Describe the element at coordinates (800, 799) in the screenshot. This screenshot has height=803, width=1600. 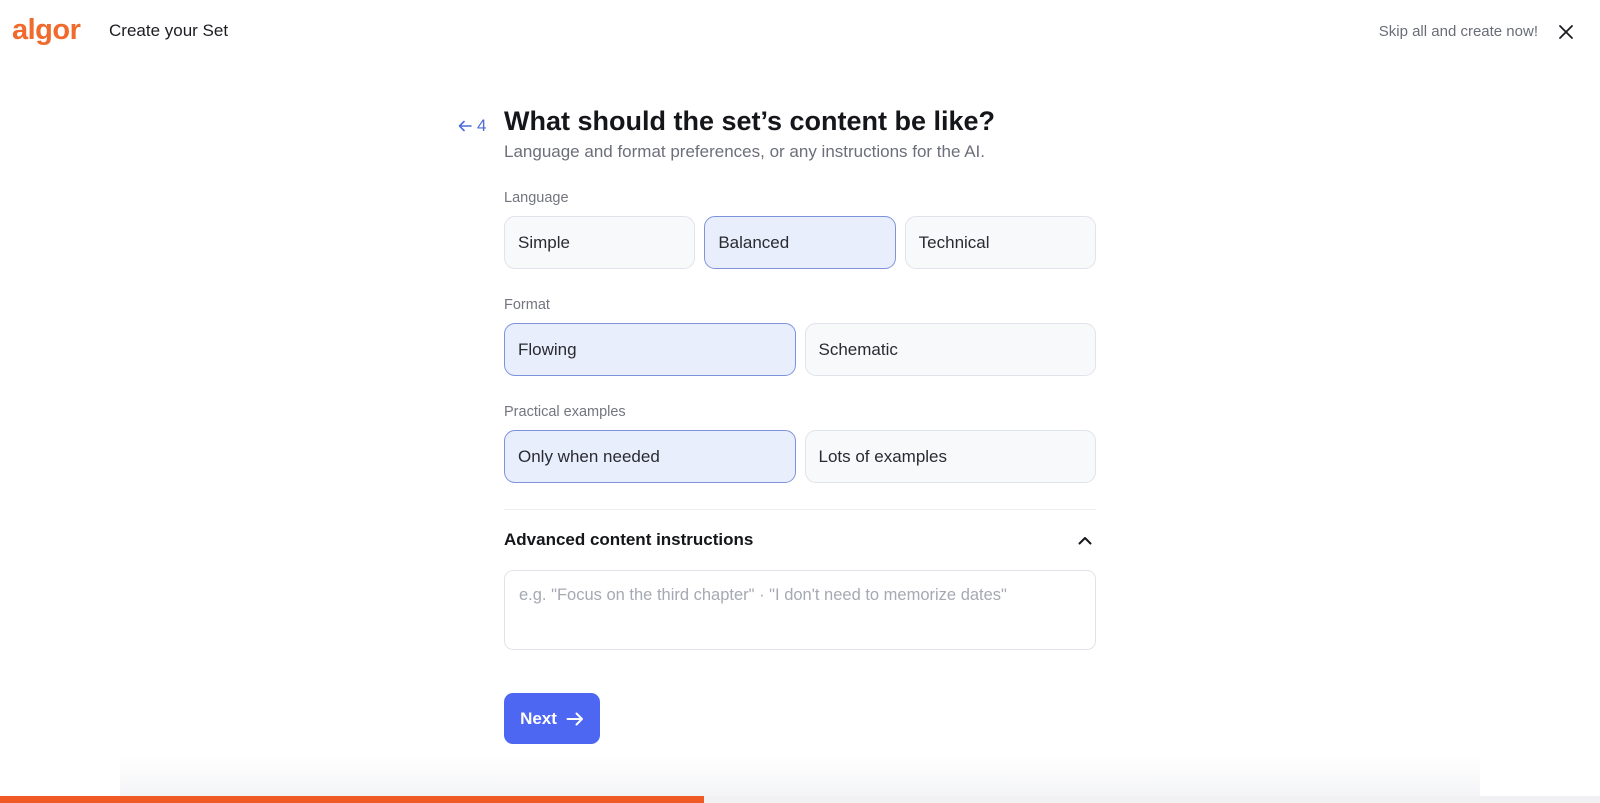
I see `progress-bar` at that location.